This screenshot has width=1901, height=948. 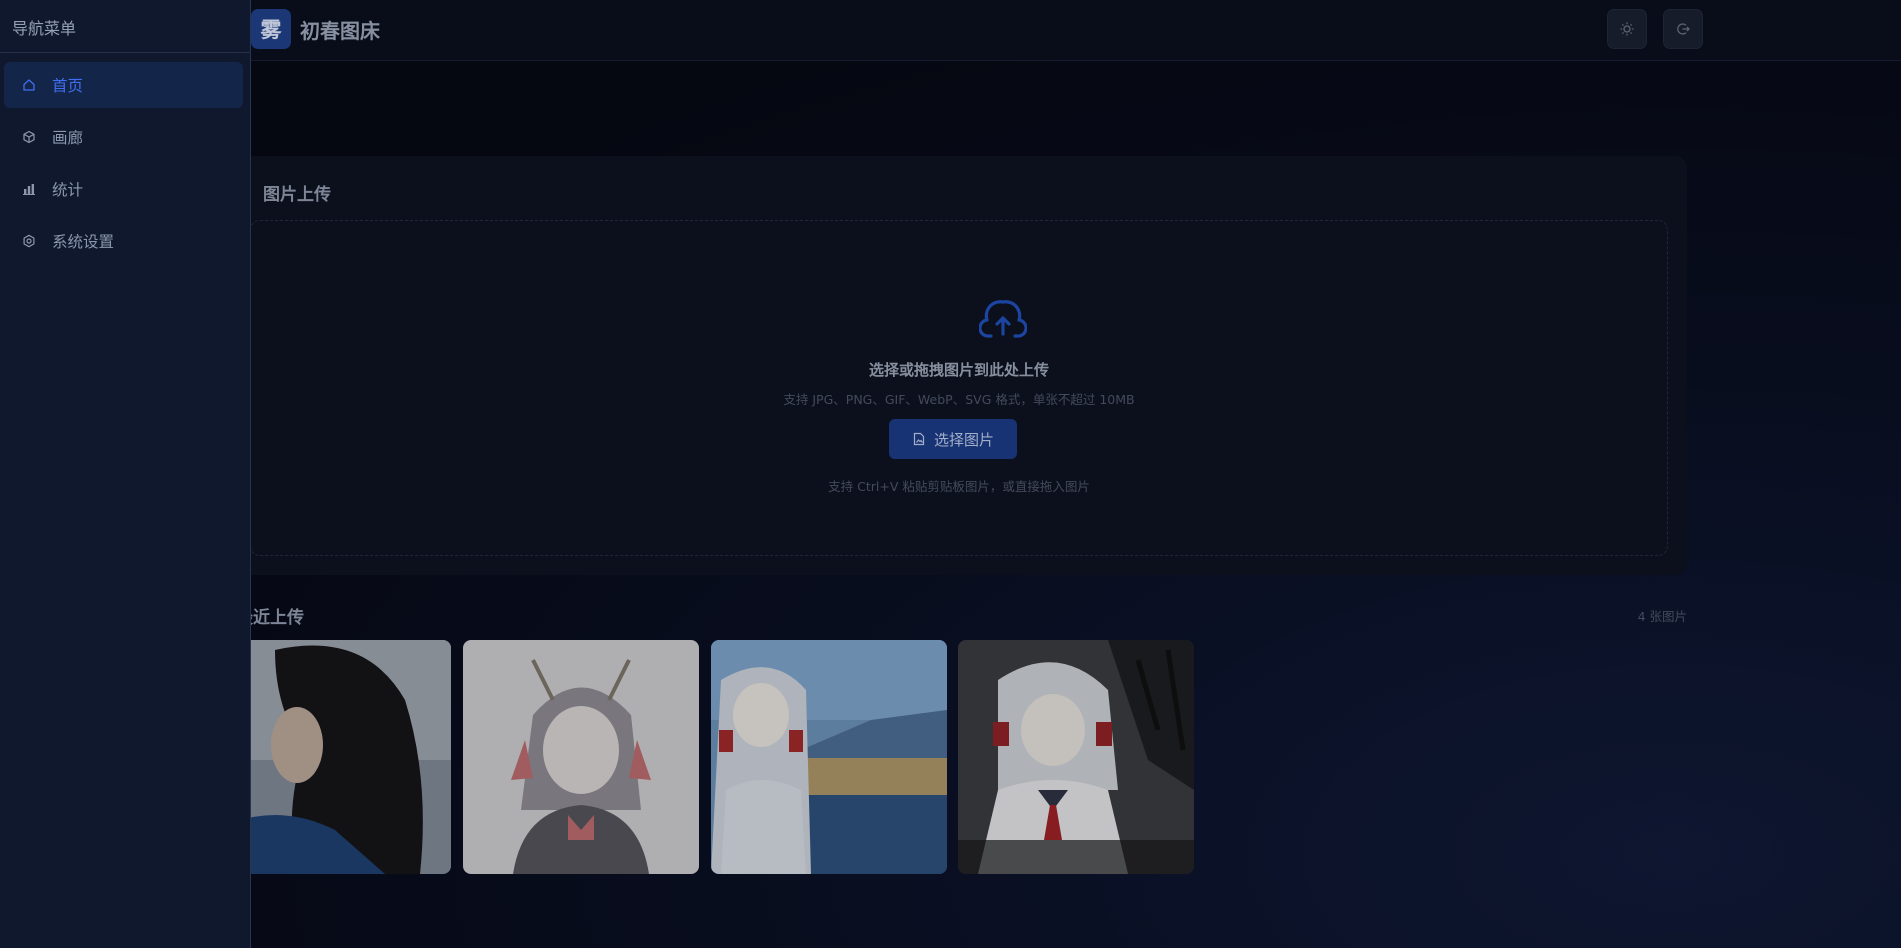 What do you see at coordinates (123, 189) in the screenshot?
I see `sidebar-item-stats: 统计` at bounding box center [123, 189].